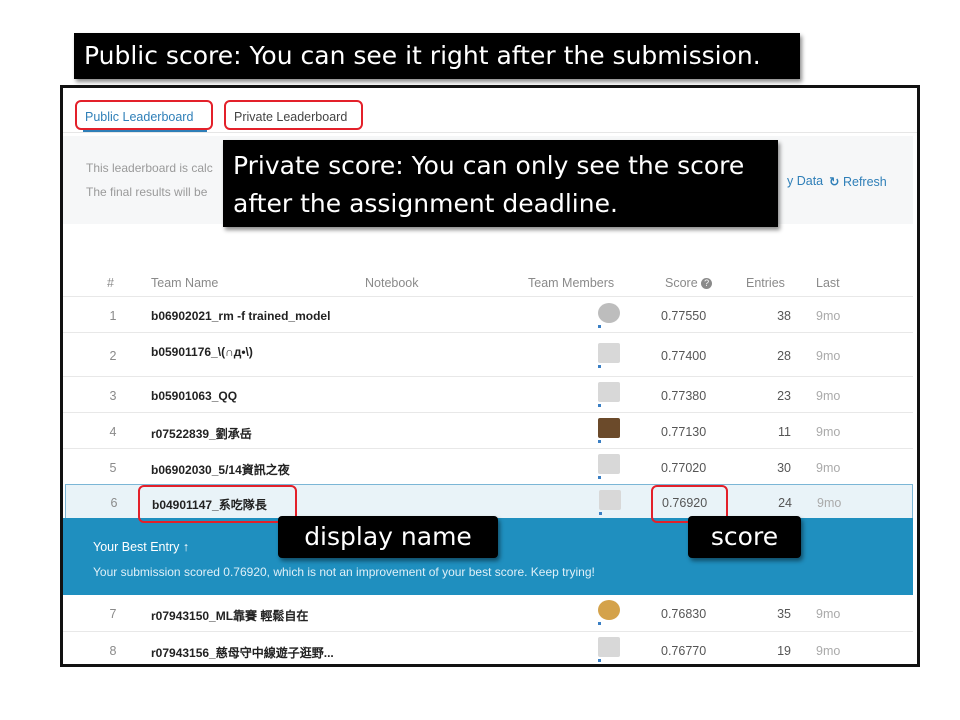 This screenshot has width=960, height=720. Describe the element at coordinates (229, 615) in the screenshot. I see `team-name: r07943150_ML靠賽 輕鬆自在` at that location.